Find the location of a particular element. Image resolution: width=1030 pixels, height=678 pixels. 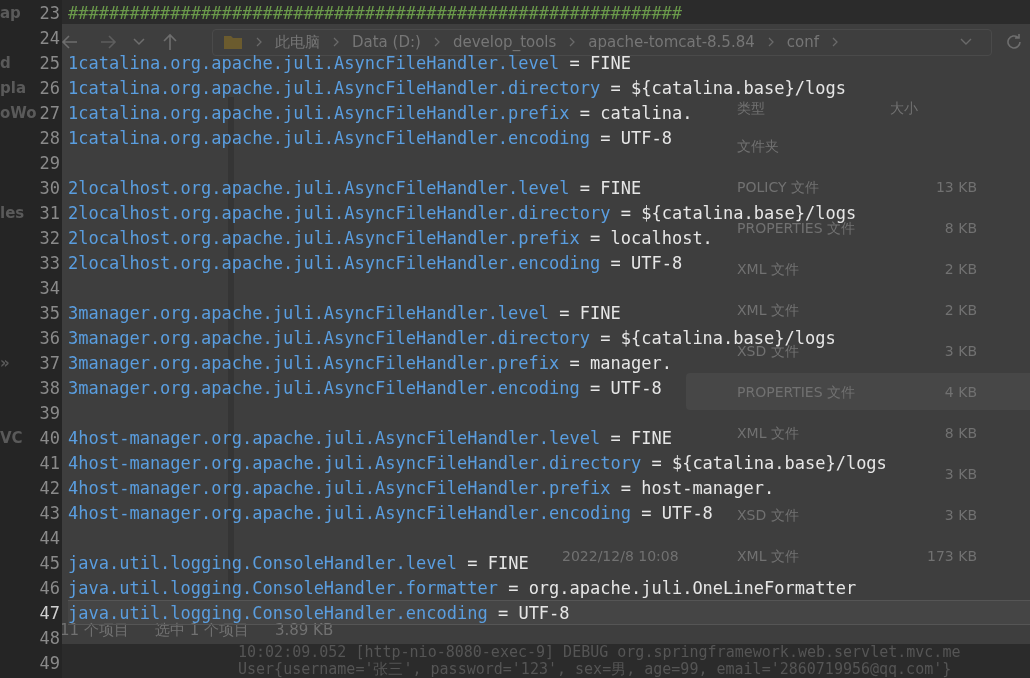

line-number: 43 is located at coordinates (49, 512).